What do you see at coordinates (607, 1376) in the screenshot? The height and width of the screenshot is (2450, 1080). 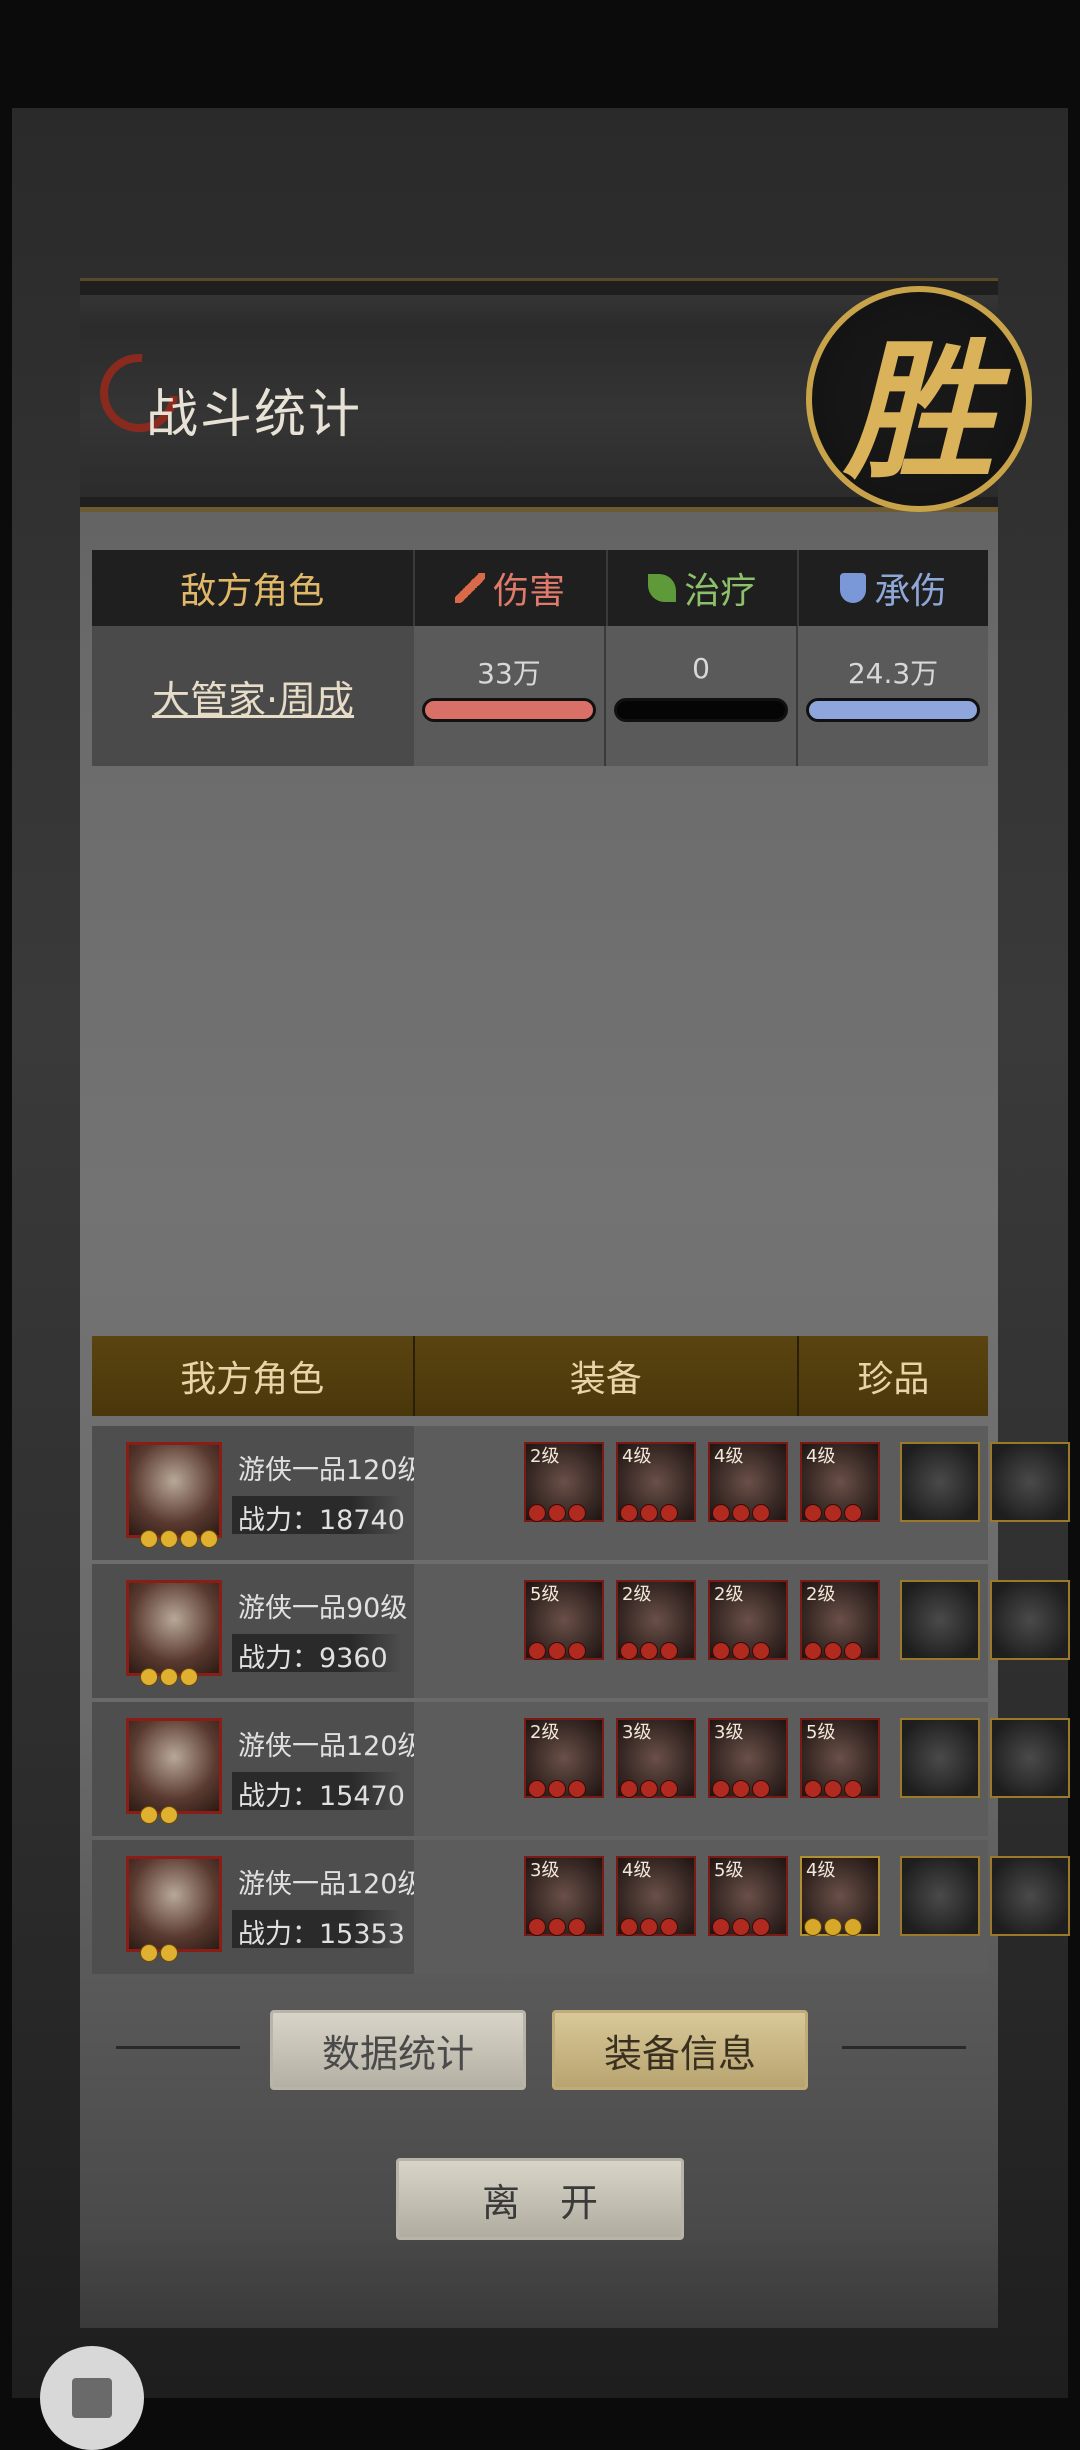 I see `equip-header: 装备` at bounding box center [607, 1376].